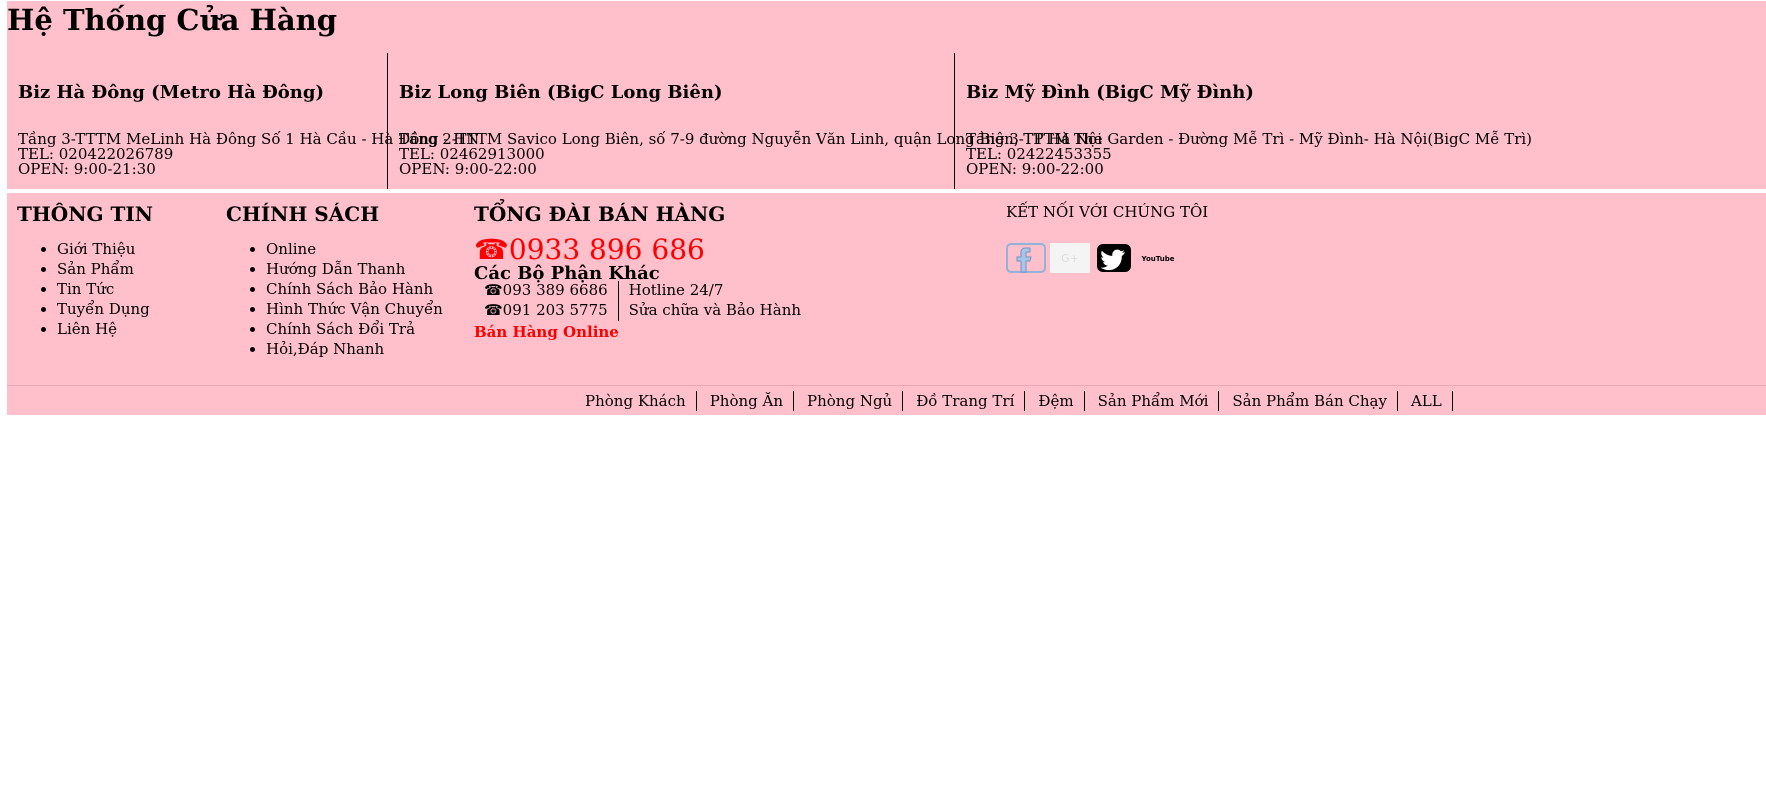 This screenshot has width=1766, height=807. Describe the element at coordinates (85, 214) in the screenshot. I see `footer-info-title: THÔNG TIN` at that location.